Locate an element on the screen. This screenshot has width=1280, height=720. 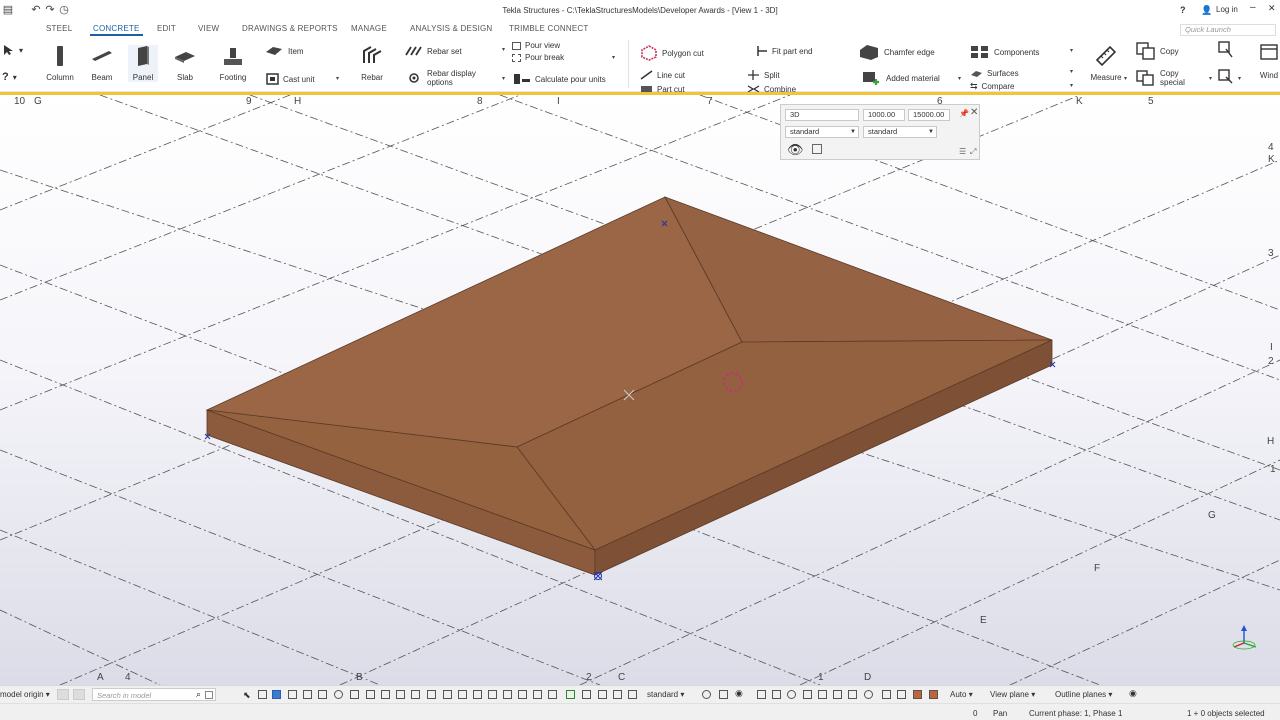
added-material-dropdown: ▾ is located at coordinates (959, 78).